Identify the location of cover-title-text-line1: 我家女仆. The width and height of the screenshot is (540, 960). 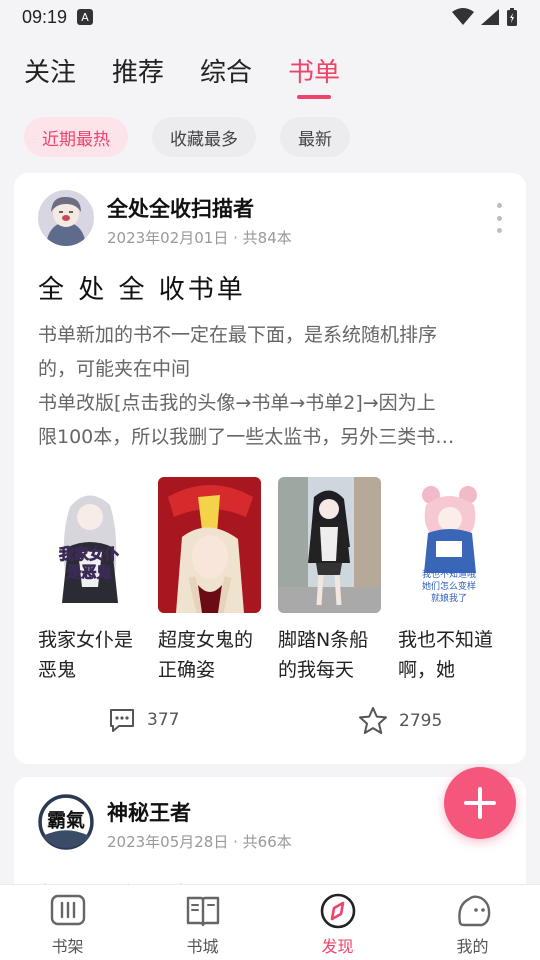
(89, 554).